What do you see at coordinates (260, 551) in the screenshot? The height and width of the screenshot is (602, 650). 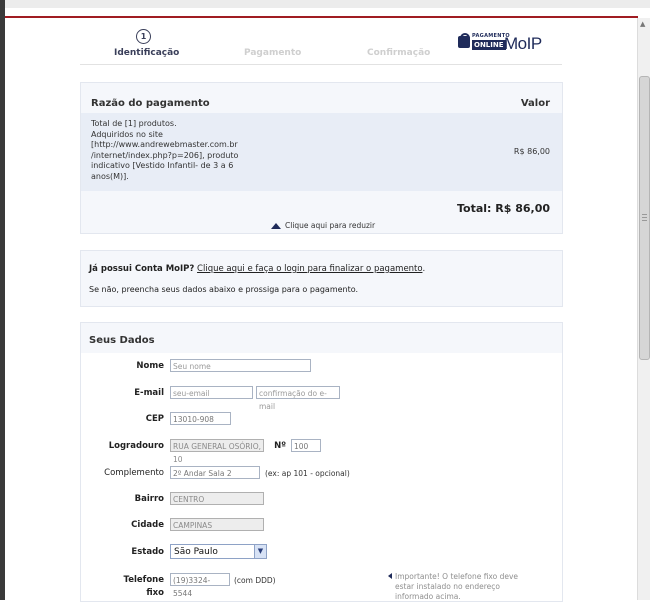 I see `chevron-down-icon: ▼` at bounding box center [260, 551].